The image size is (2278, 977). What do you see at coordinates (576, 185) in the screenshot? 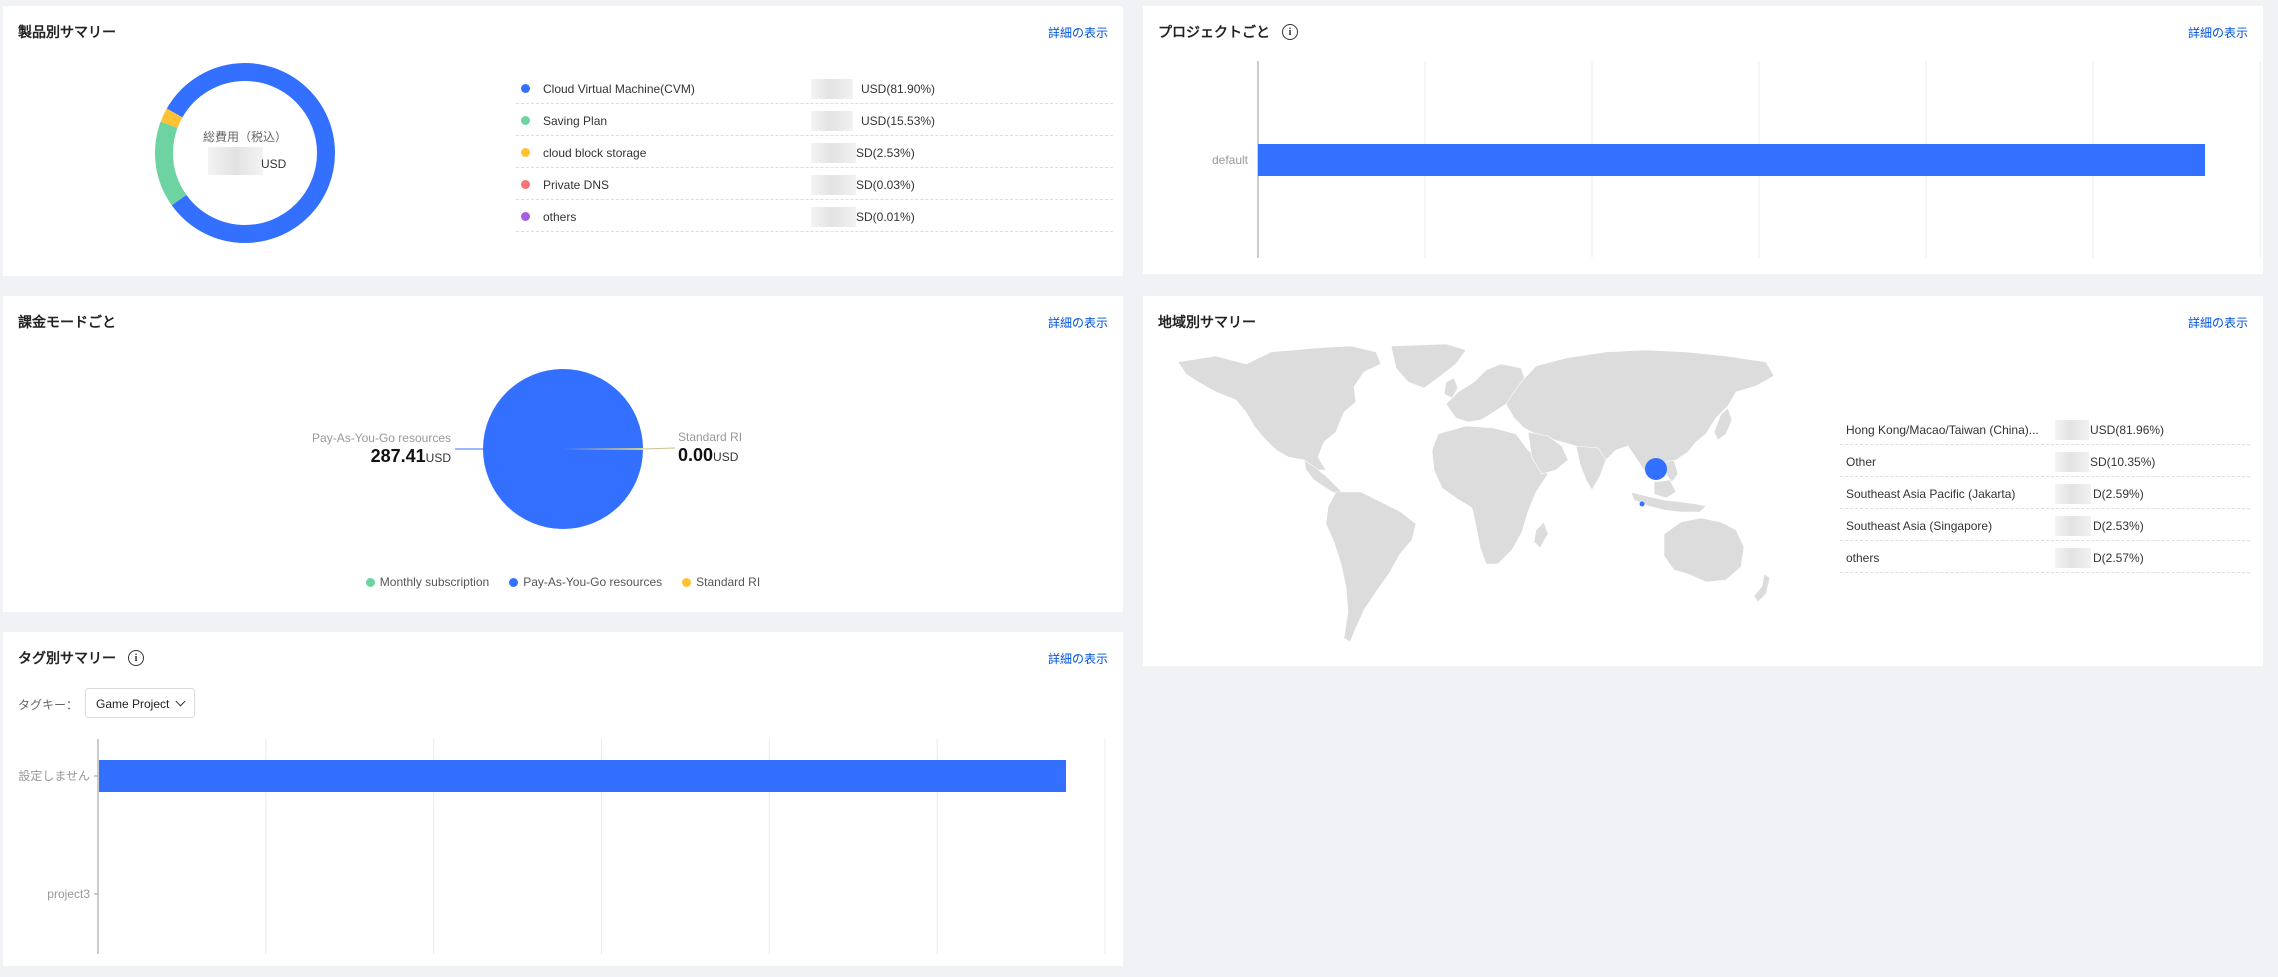
I see `legend-name: Private DNS` at bounding box center [576, 185].